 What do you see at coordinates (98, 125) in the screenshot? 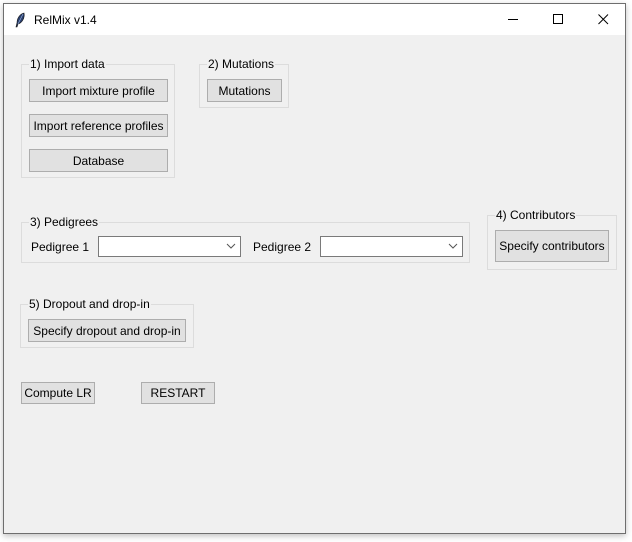
I see `import-reference-profiles-button: Import reference profiles` at bounding box center [98, 125].